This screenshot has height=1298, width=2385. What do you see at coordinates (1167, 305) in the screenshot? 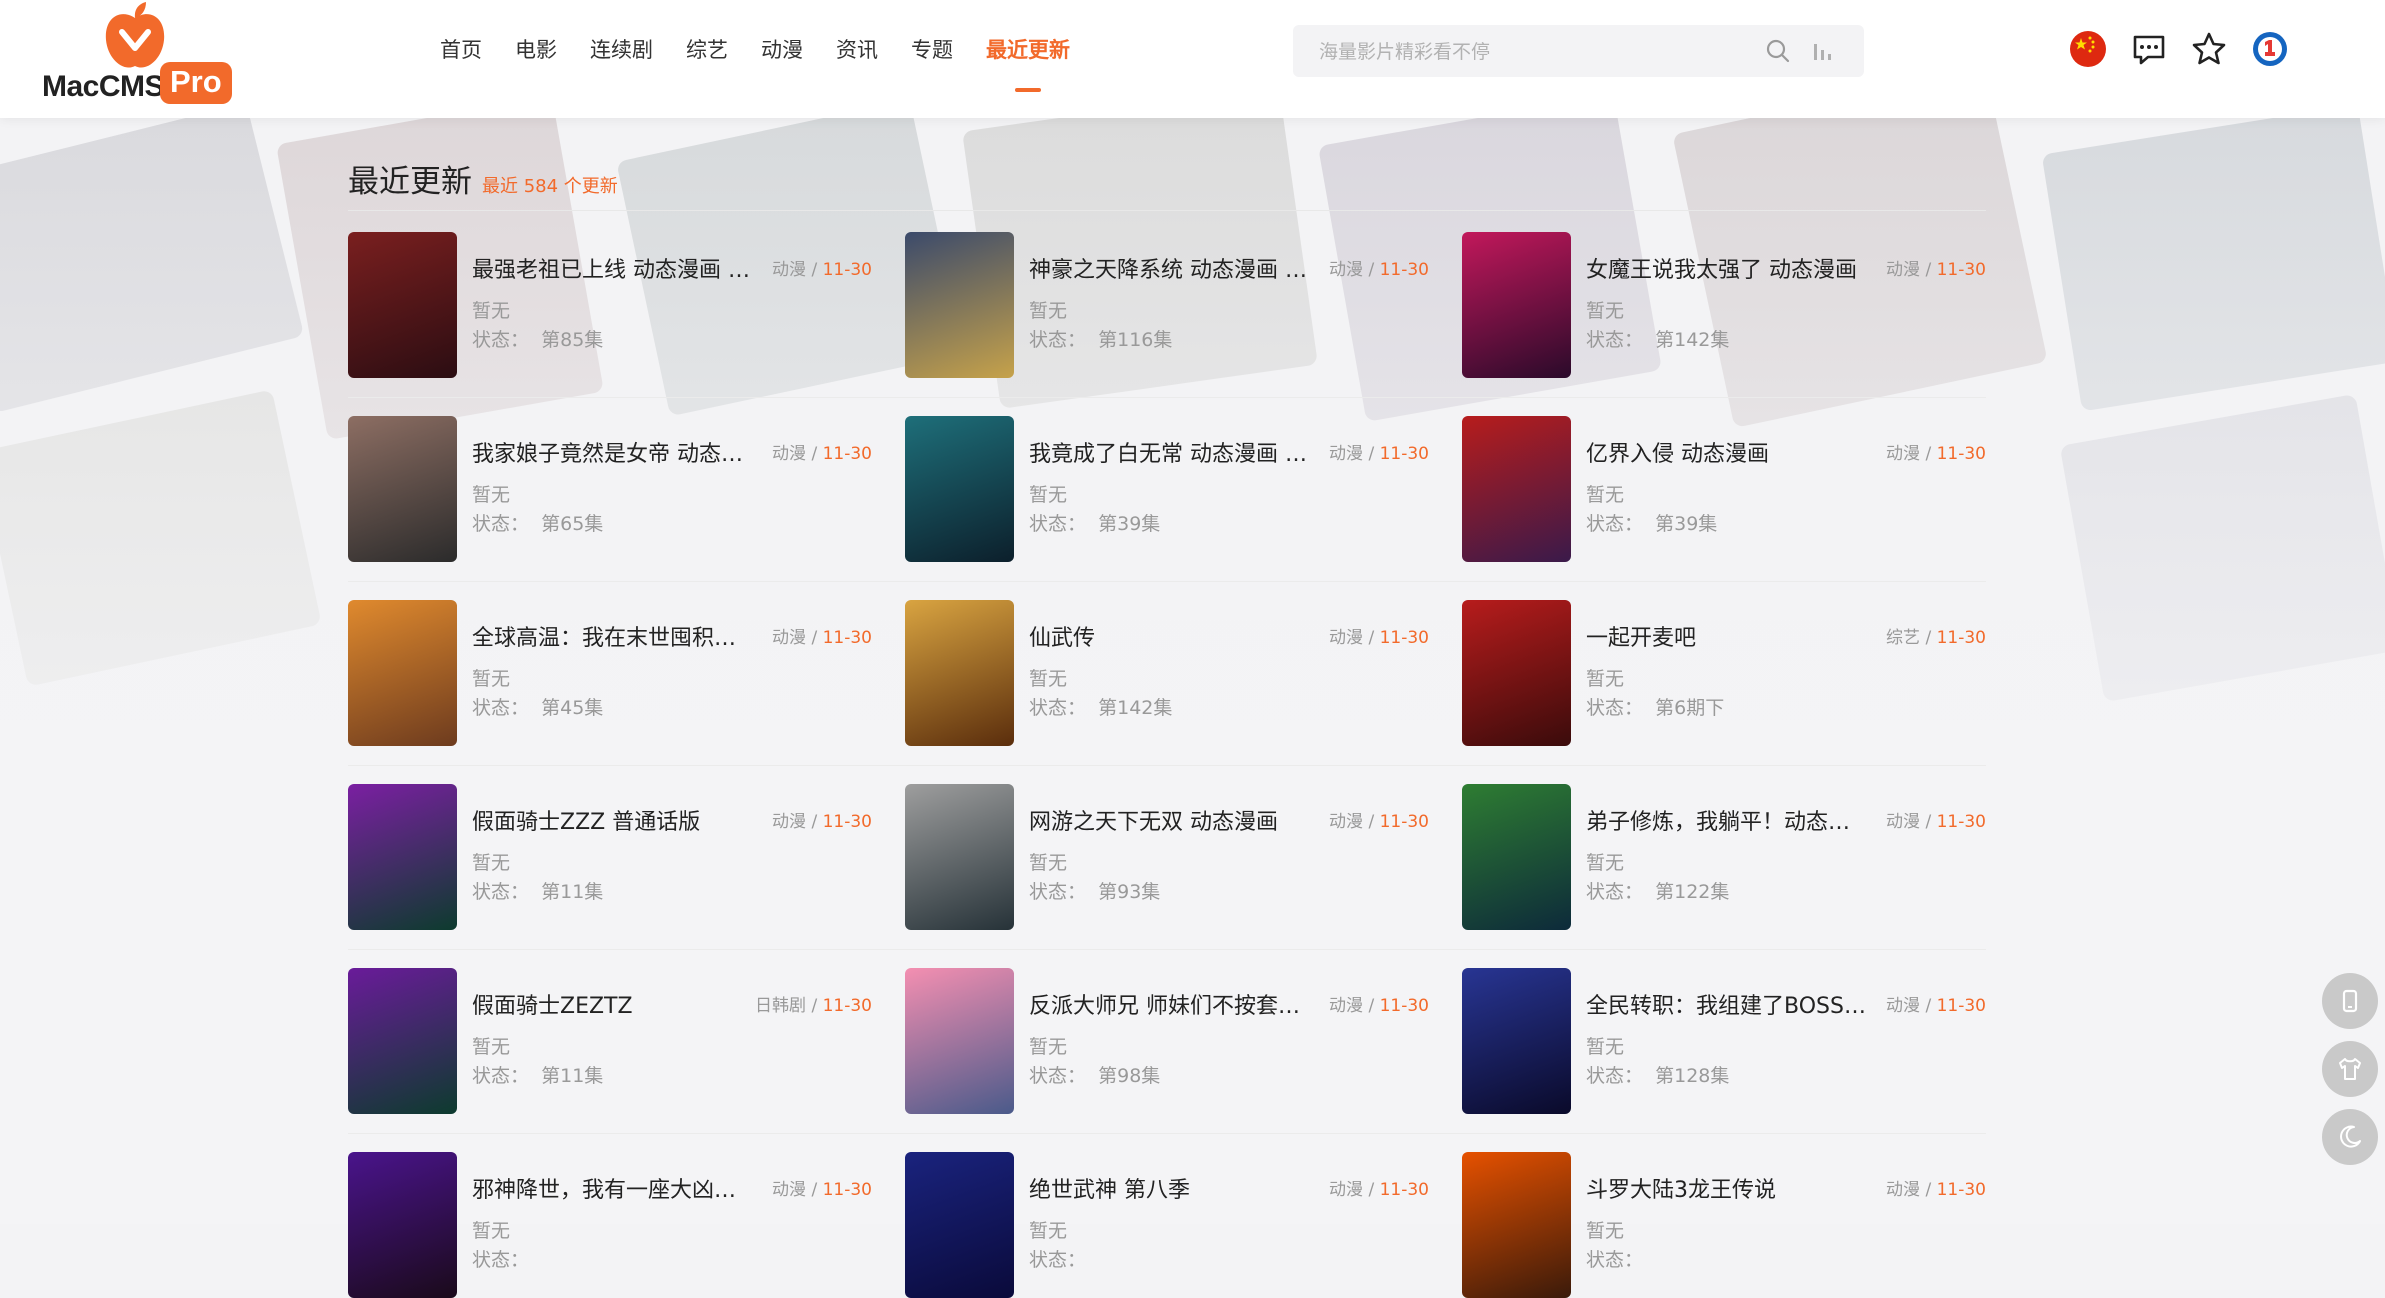
I see `video-card: 神豪之天降系统 动态漫画 第二季动漫 / 11-30 暂无状态： 第116集` at bounding box center [1167, 305].